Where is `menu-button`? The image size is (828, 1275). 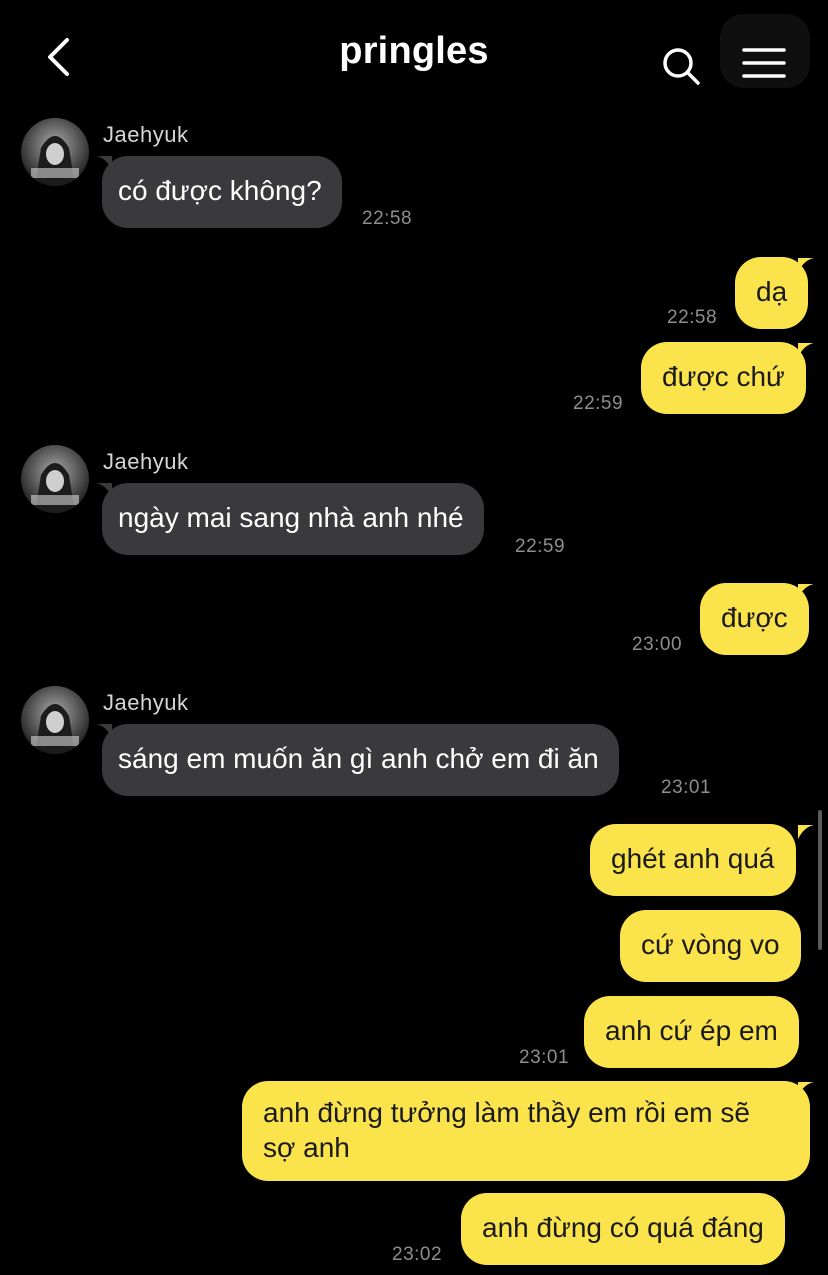
menu-button is located at coordinates (764, 64).